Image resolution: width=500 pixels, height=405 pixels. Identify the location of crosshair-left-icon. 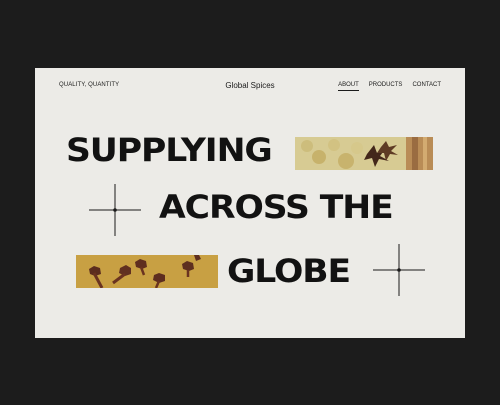
(115, 210).